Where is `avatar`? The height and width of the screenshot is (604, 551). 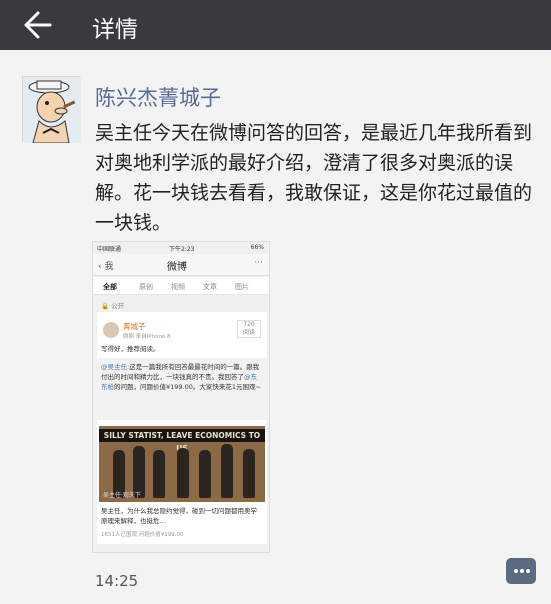
avatar is located at coordinates (51, 110).